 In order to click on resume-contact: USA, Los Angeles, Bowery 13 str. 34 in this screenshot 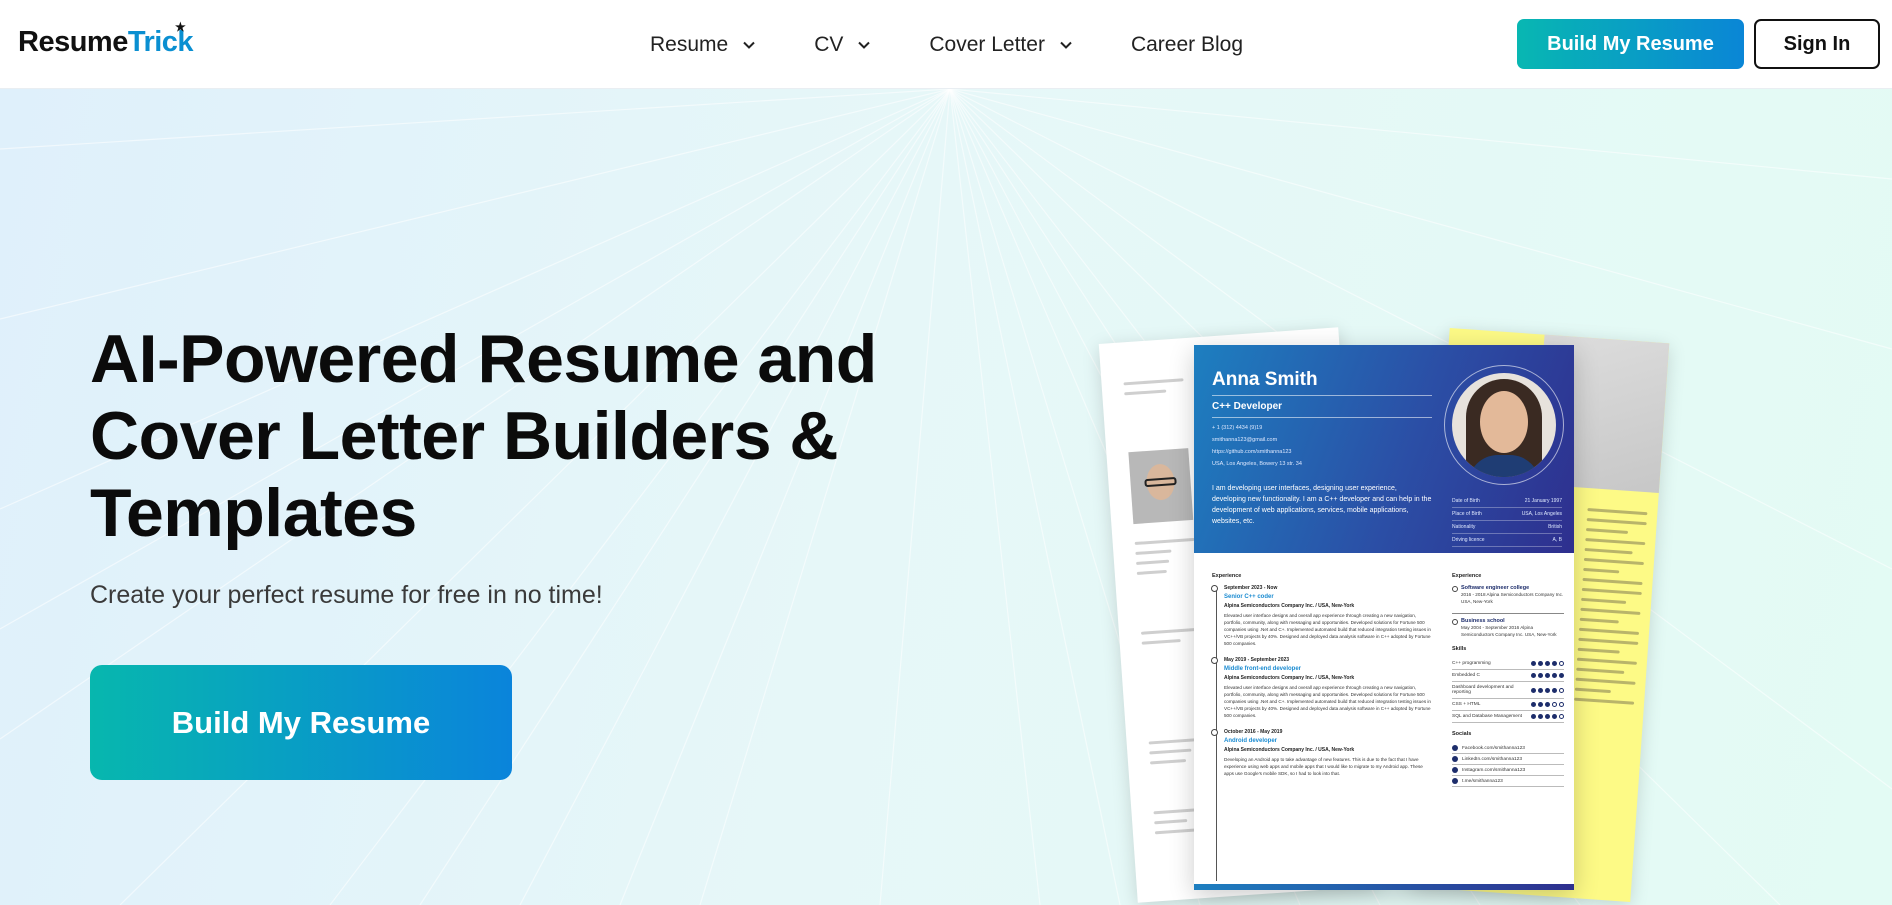, I will do `click(1257, 464)`.